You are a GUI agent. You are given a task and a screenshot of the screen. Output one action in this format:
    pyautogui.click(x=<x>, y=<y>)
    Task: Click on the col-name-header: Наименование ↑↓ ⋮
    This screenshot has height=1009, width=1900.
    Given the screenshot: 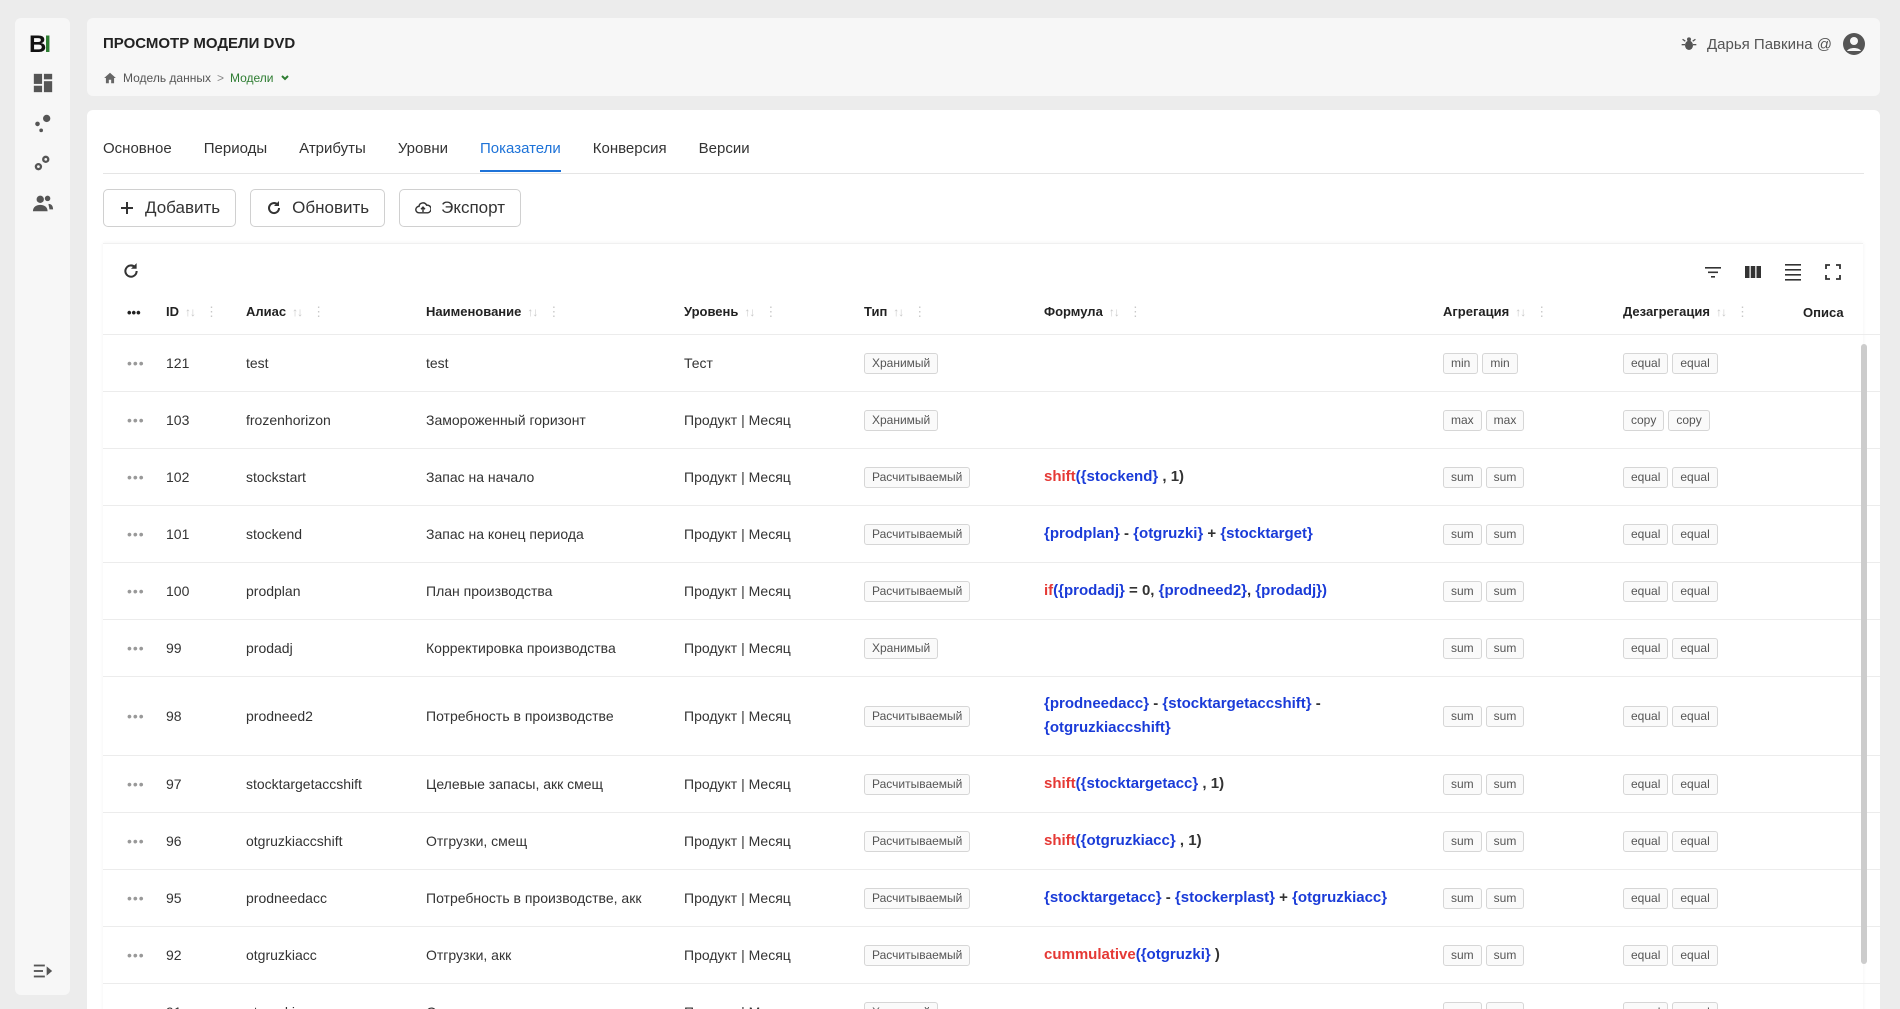 What is the action you would take?
    pyautogui.click(x=555, y=312)
    